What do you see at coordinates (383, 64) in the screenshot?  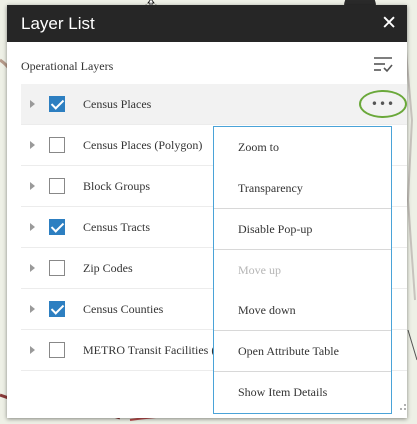 I see `list-filter-icon` at bounding box center [383, 64].